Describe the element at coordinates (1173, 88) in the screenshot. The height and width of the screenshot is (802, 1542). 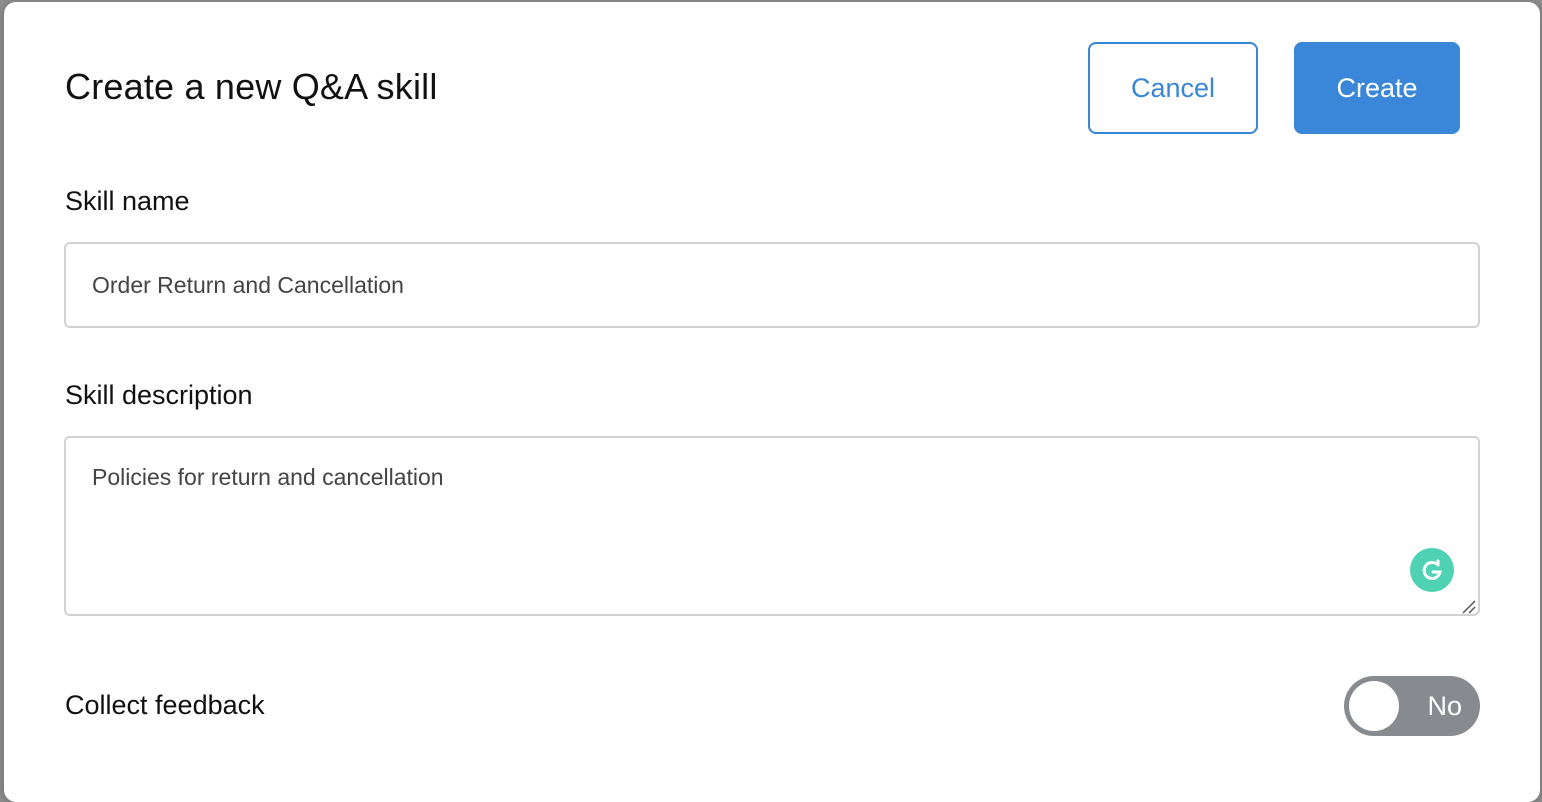
I see `cancel-button: Cancel` at that location.